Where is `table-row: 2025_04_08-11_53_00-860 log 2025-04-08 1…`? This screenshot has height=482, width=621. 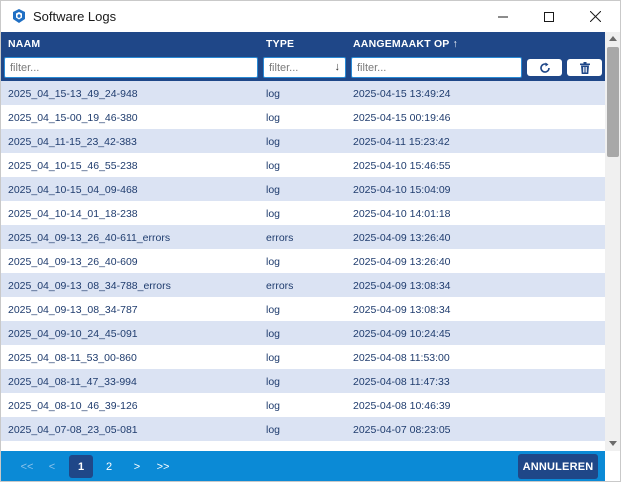
table-row: 2025_04_08-11_53_00-860 log 2025-04-08 1… is located at coordinates (303, 357).